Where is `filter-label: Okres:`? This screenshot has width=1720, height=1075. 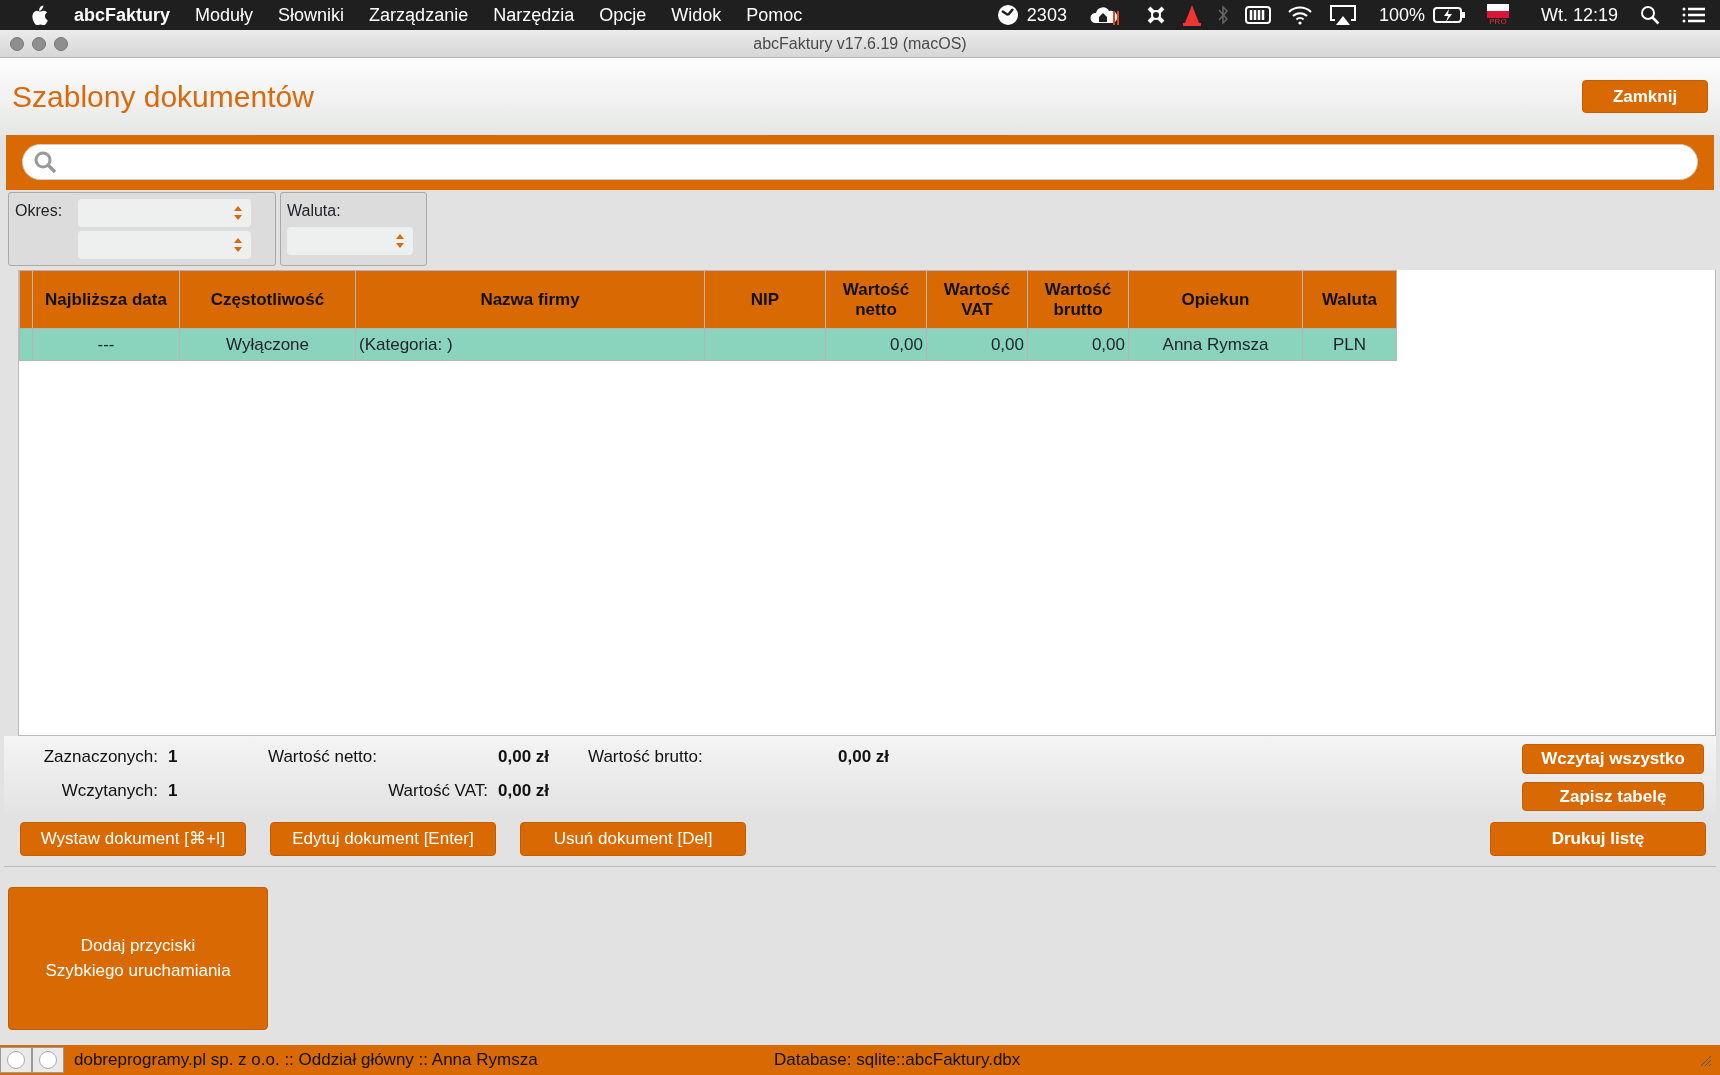
filter-label: Okres: is located at coordinates (39, 211).